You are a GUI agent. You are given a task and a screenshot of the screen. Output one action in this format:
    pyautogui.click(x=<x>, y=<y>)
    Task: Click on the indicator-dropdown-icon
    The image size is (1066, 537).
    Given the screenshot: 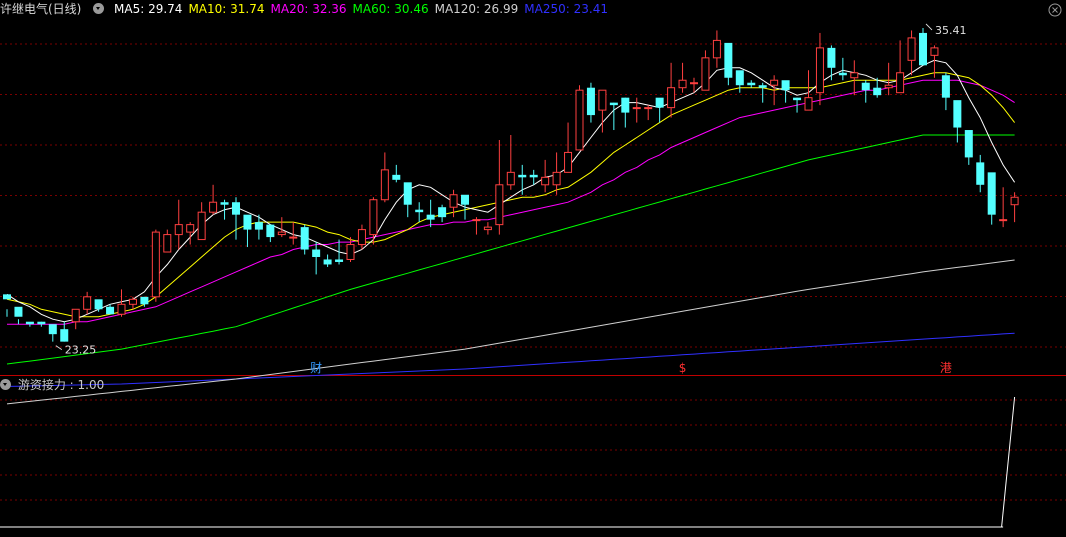 What is the action you would take?
    pyautogui.click(x=5, y=384)
    